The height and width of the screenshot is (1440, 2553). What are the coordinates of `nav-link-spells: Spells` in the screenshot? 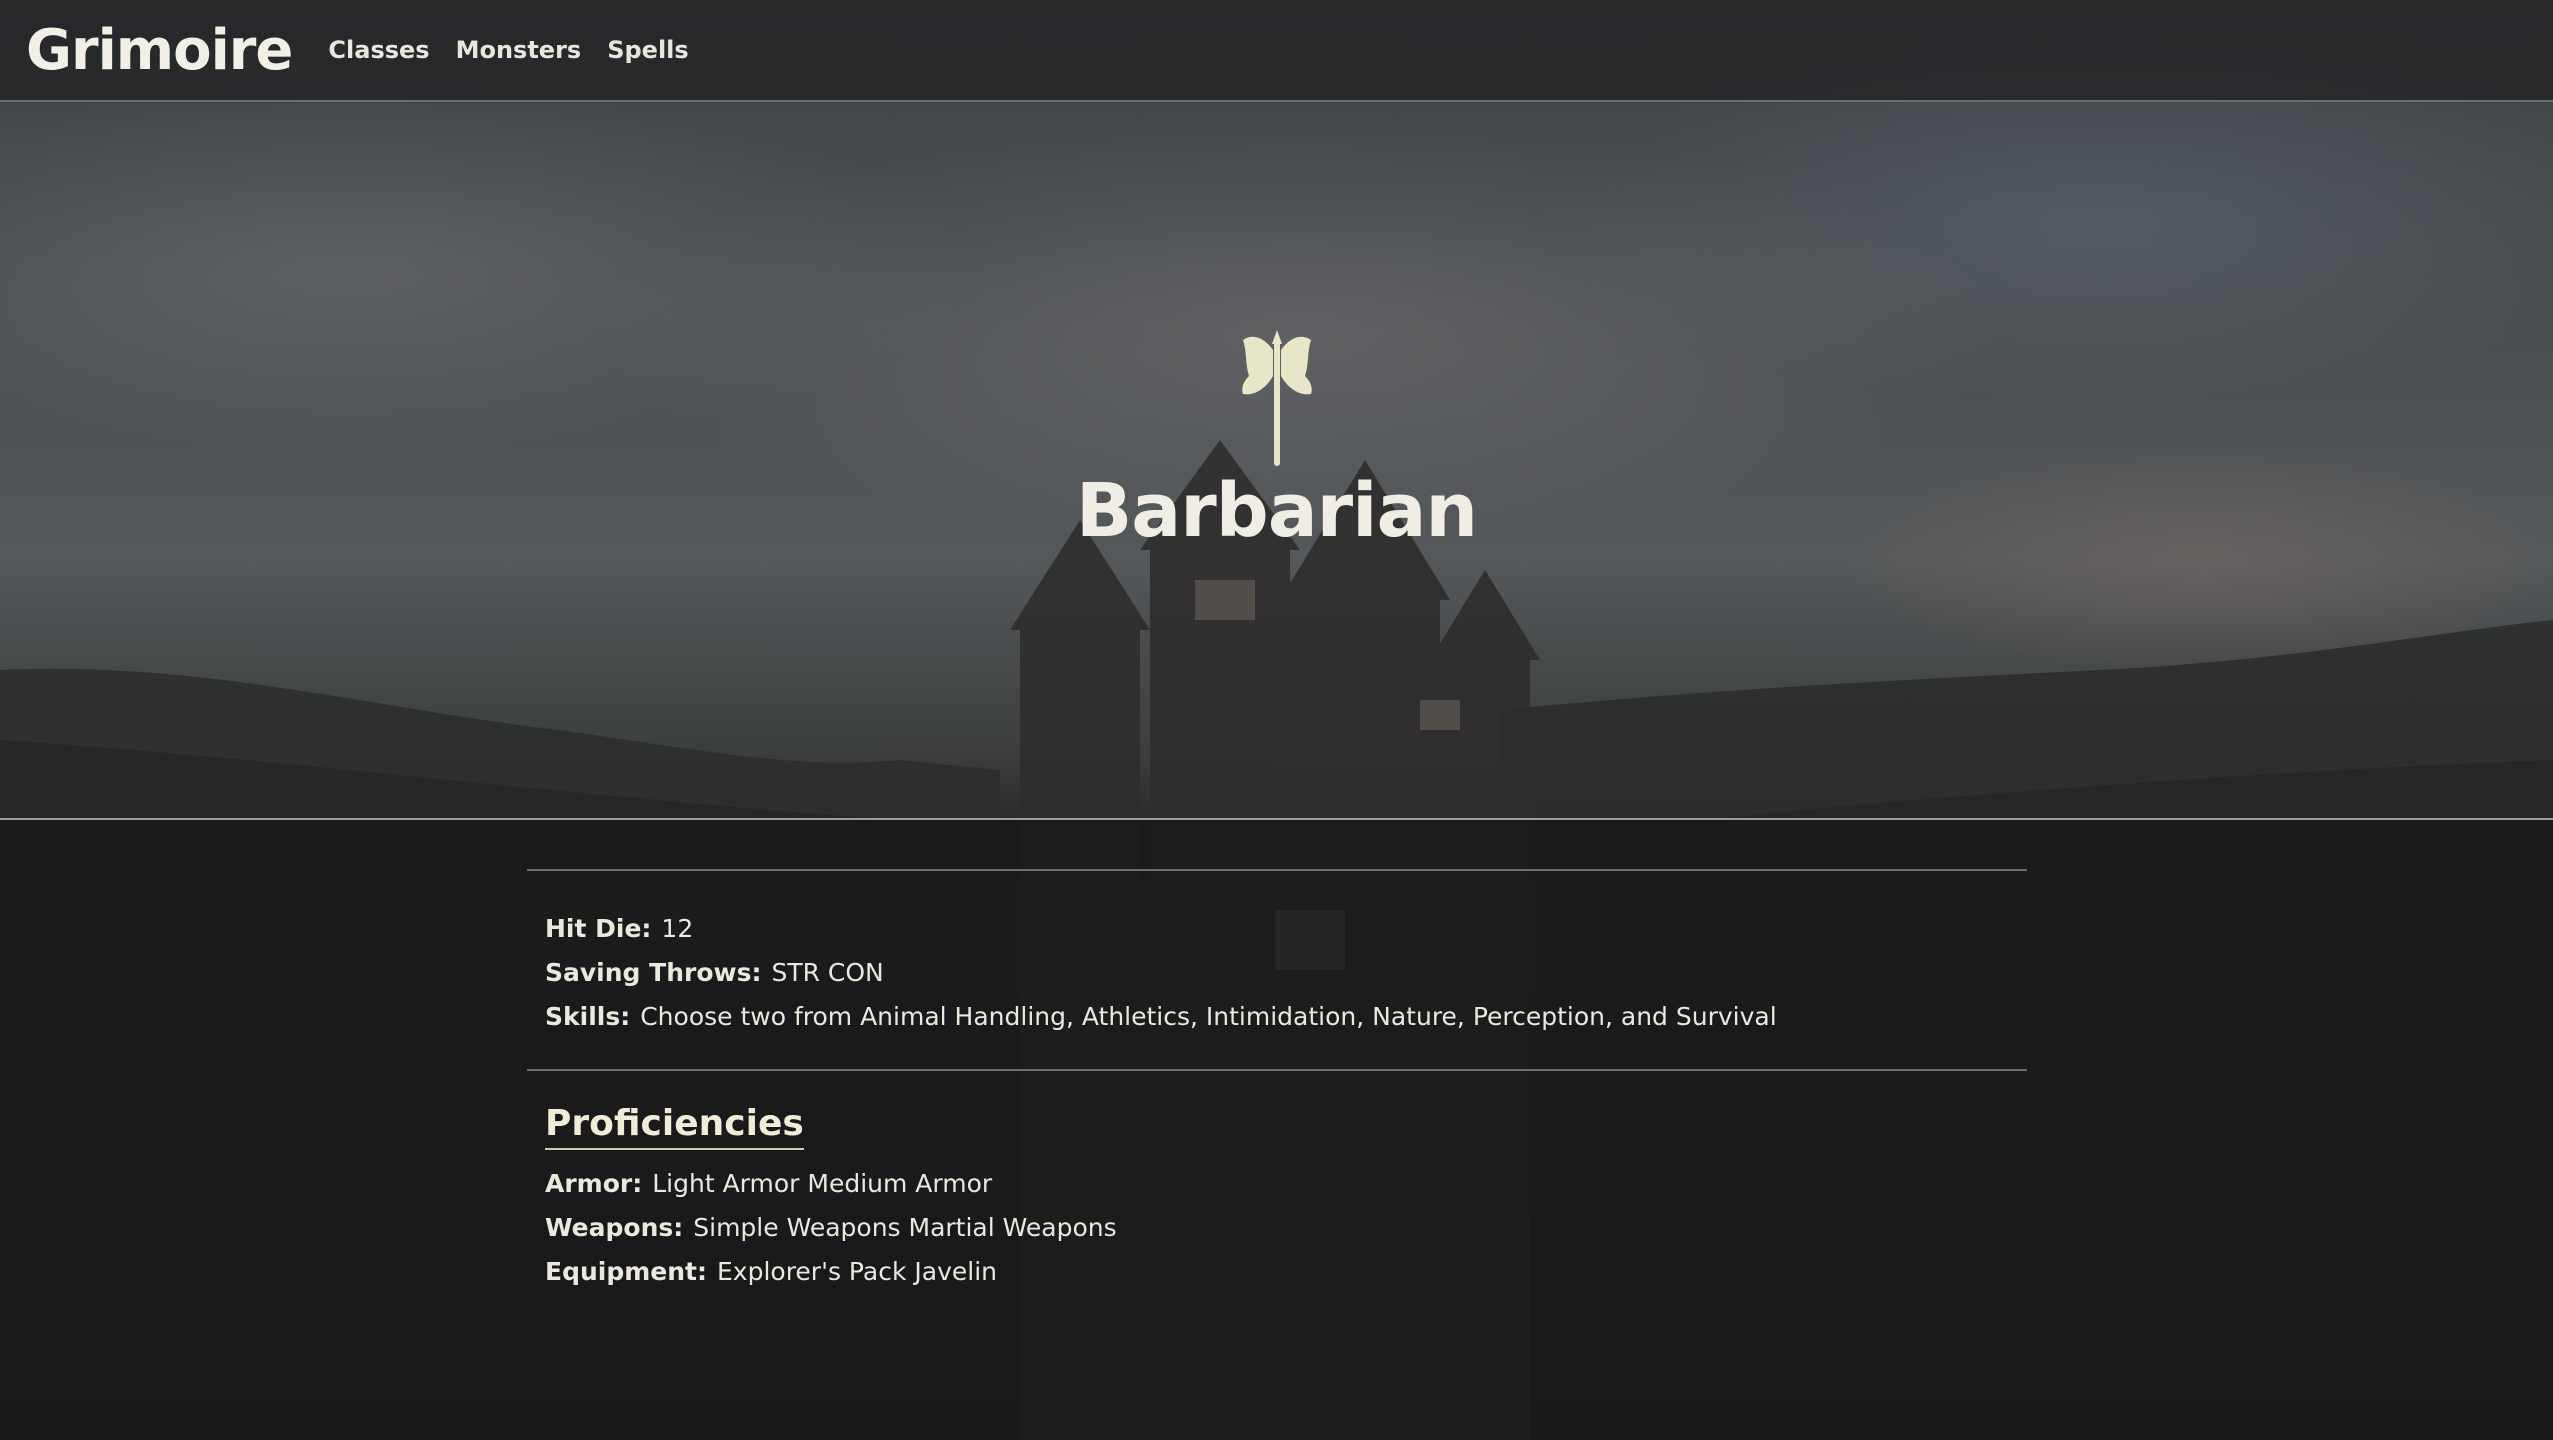 It's located at (647, 50).